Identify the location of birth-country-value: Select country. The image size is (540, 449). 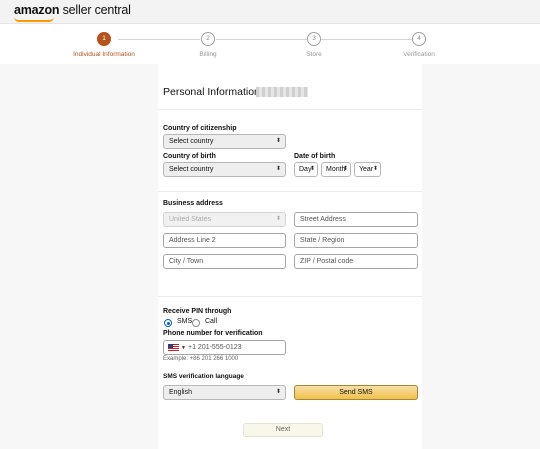
(191, 169).